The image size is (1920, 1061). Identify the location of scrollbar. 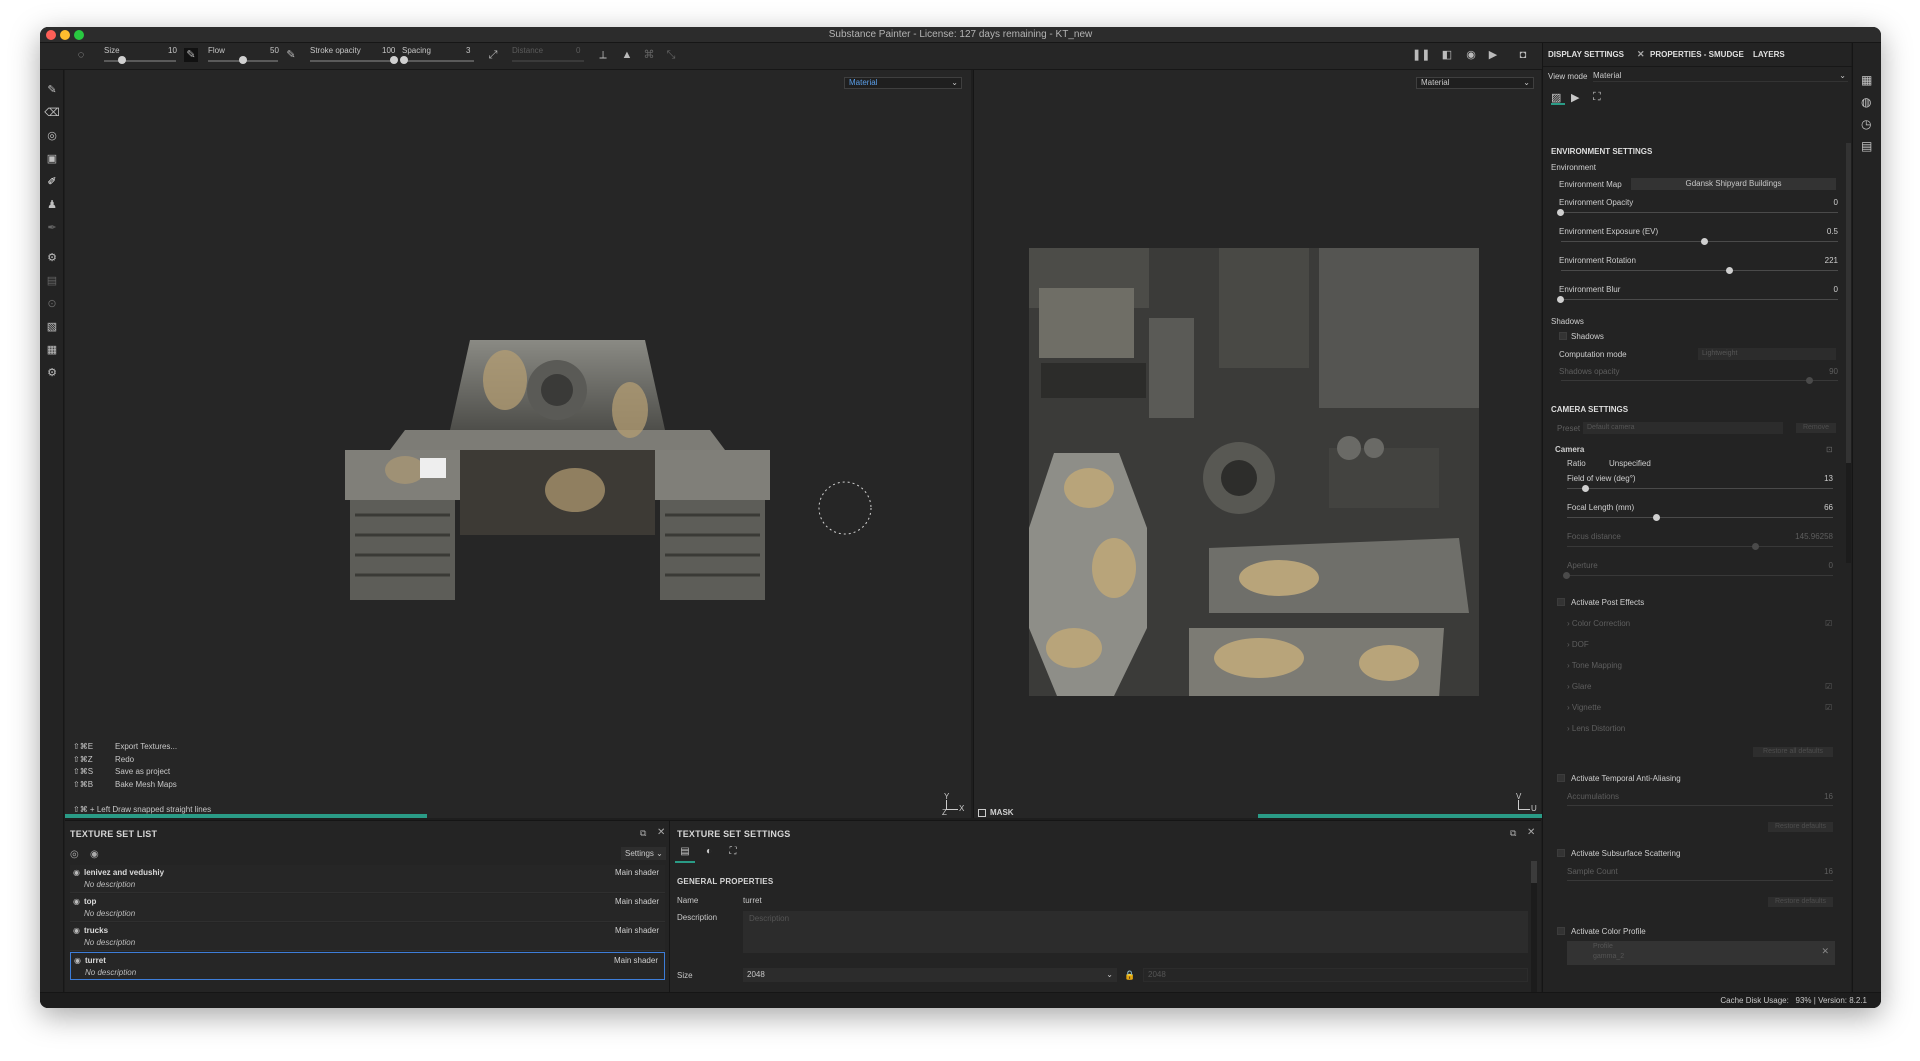
(1534, 934).